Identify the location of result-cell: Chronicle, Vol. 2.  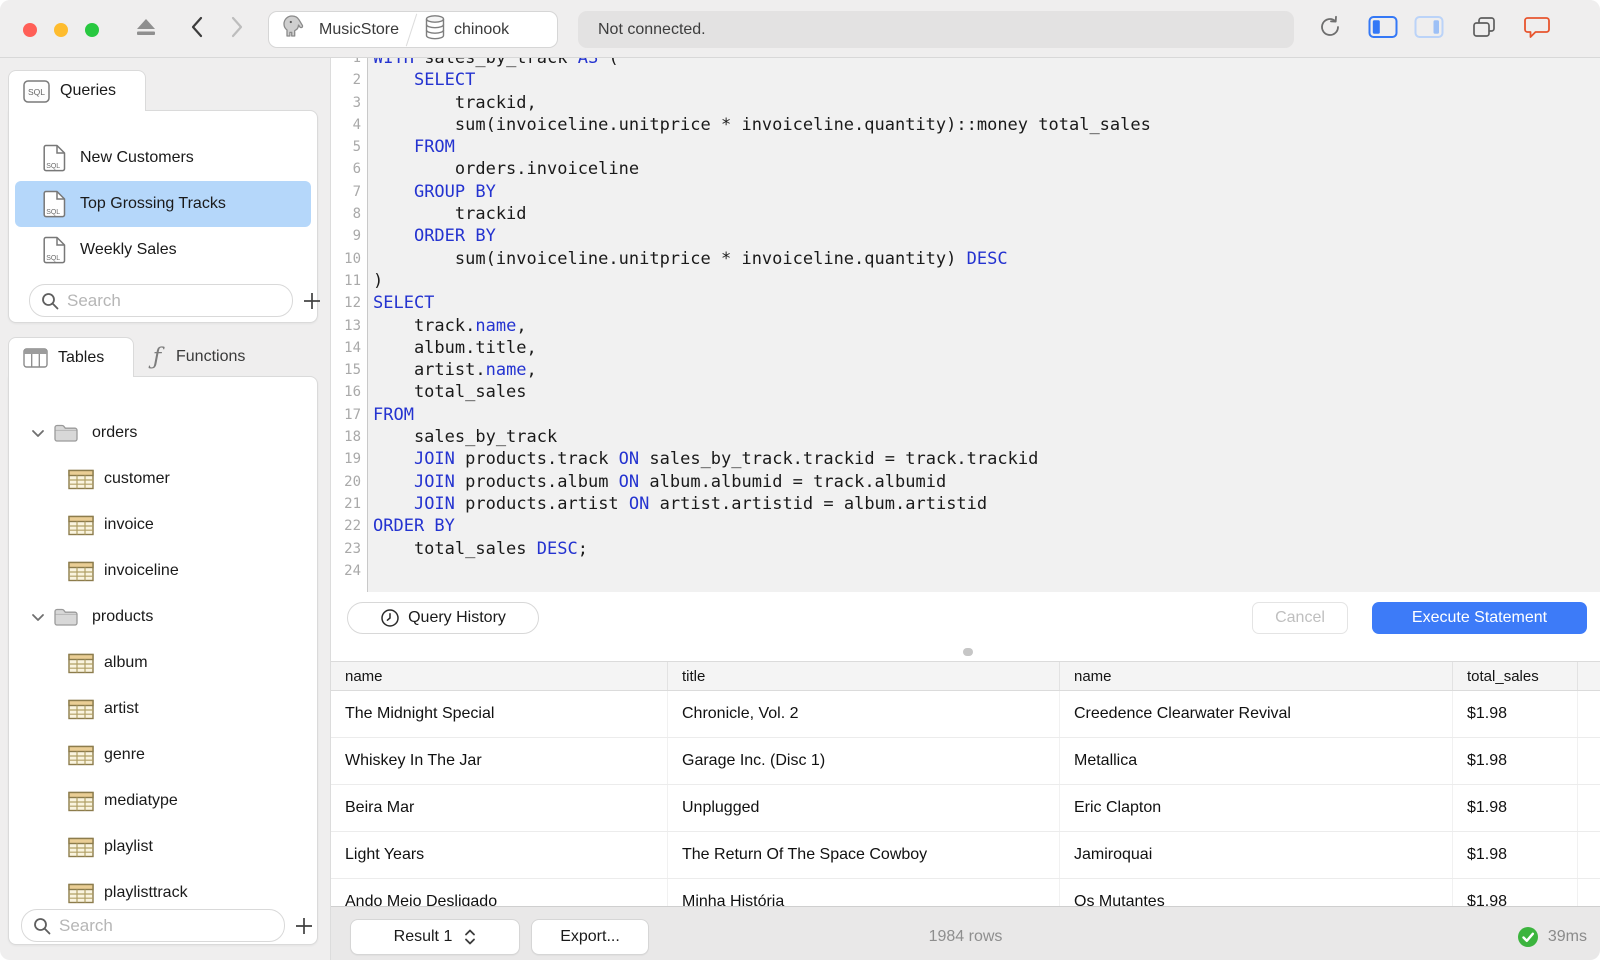
(864, 714).